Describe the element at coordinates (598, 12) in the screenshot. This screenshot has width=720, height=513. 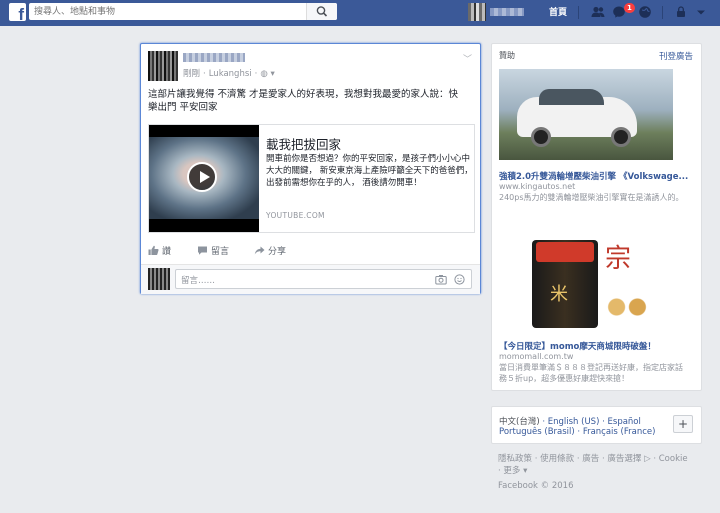
I see `friend-requests-icon` at that location.